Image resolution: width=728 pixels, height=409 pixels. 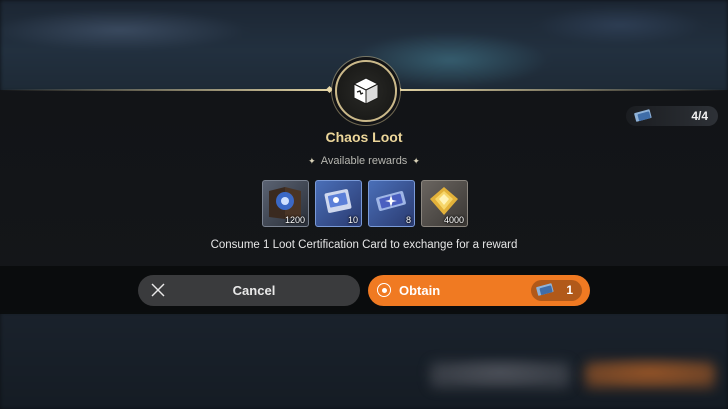 I want to click on cancel-label: Cancel, so click(x=254, y=290).